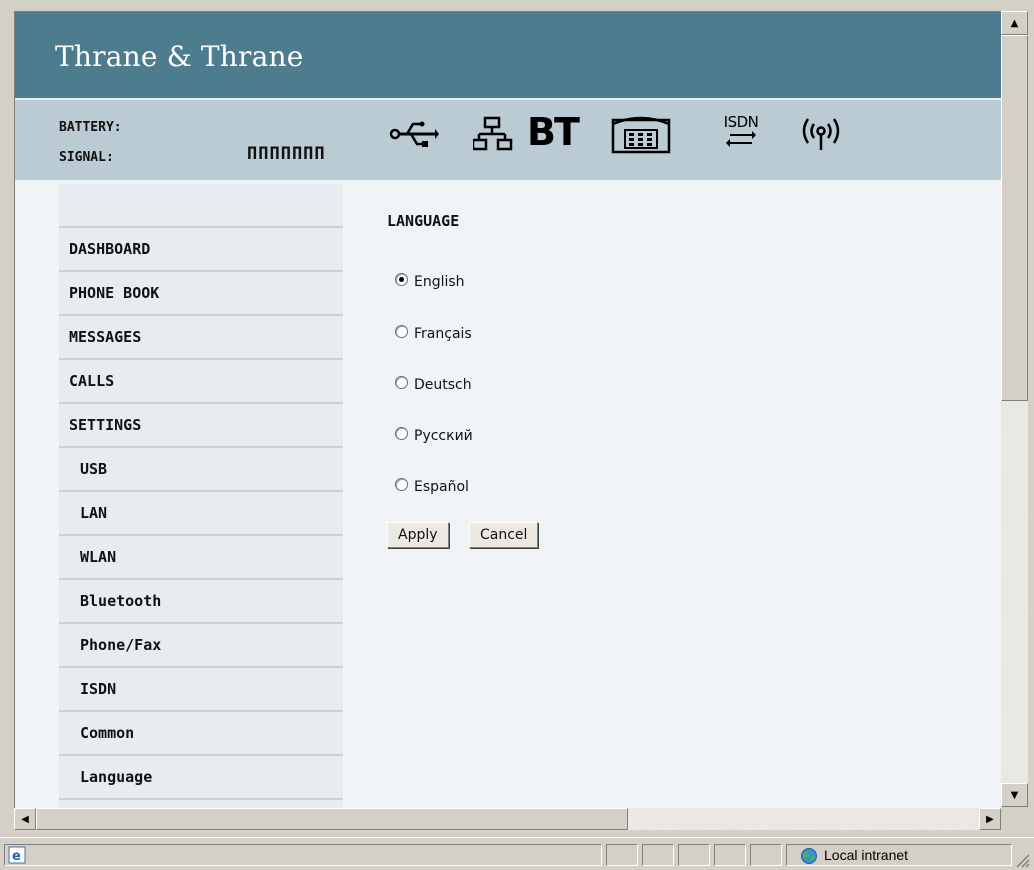 This screenshot has height=870, width=1034. Describe the element at coordinates (201, 690) in the screenshot. I see `sidebar-item-isdn: ISDN` at that location.